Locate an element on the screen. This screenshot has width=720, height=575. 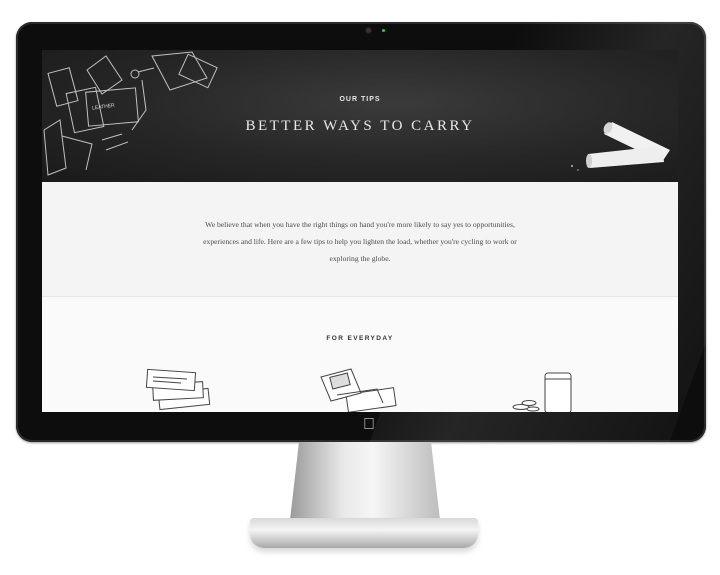
wallet-sketch-icon is located at coordinates (358, 390).